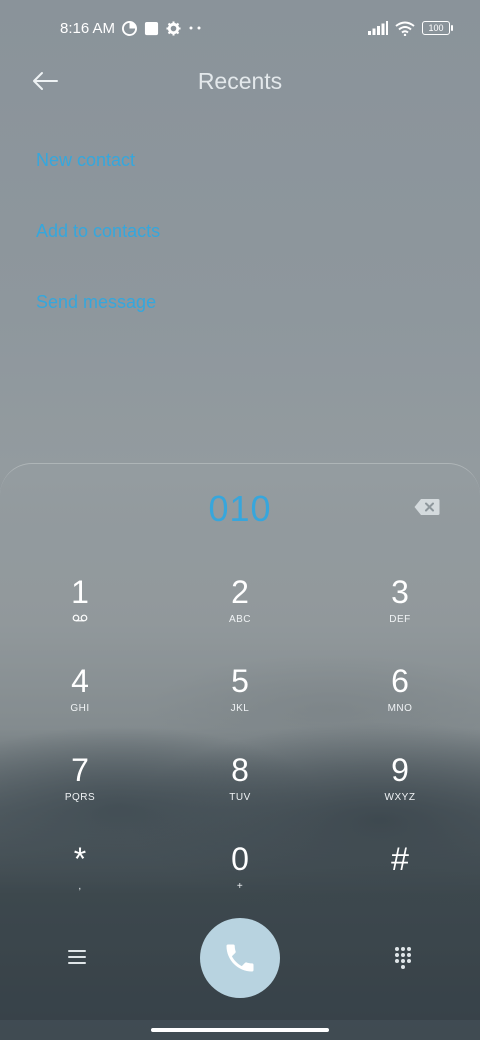  I want to click on home-indicator, so click(240, 1030).